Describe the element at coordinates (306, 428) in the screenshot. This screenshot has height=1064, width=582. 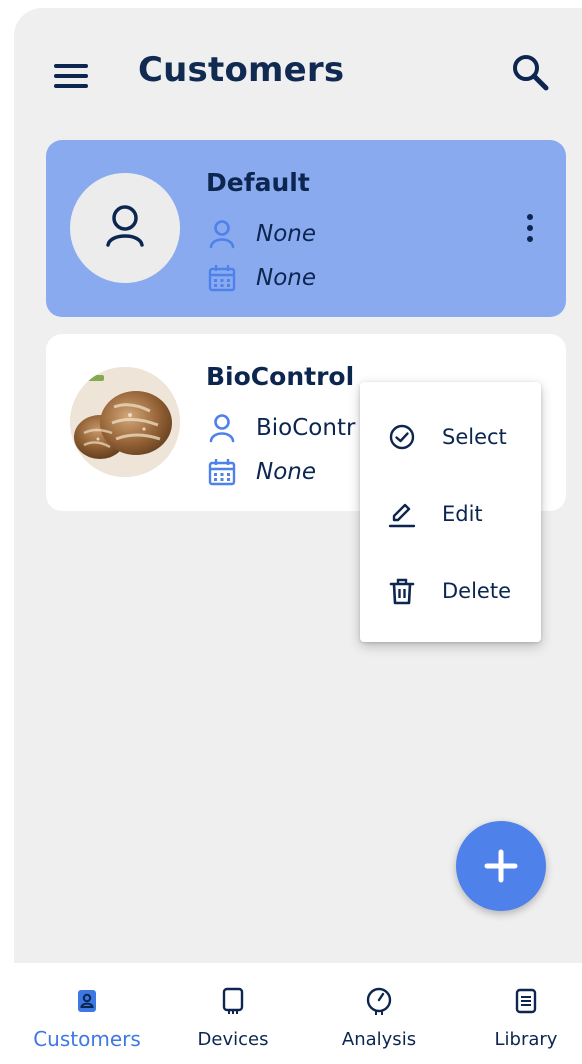
I see `customer-contact: BioContr` at that location.